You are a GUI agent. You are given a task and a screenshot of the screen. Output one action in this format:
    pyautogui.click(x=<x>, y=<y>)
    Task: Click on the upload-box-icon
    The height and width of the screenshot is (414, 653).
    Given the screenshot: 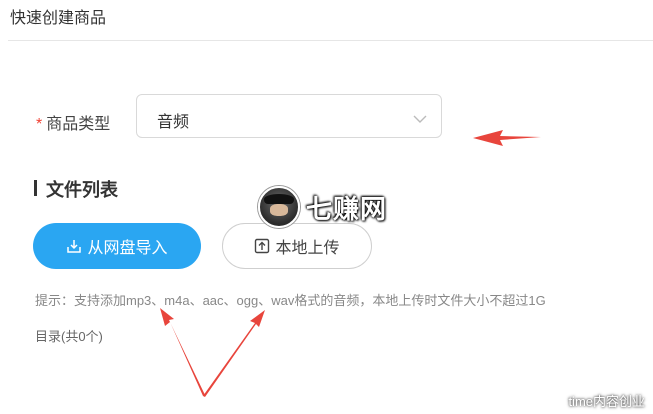 What is the action you would take?
    pyautogui.click(x=262, y=246)
    